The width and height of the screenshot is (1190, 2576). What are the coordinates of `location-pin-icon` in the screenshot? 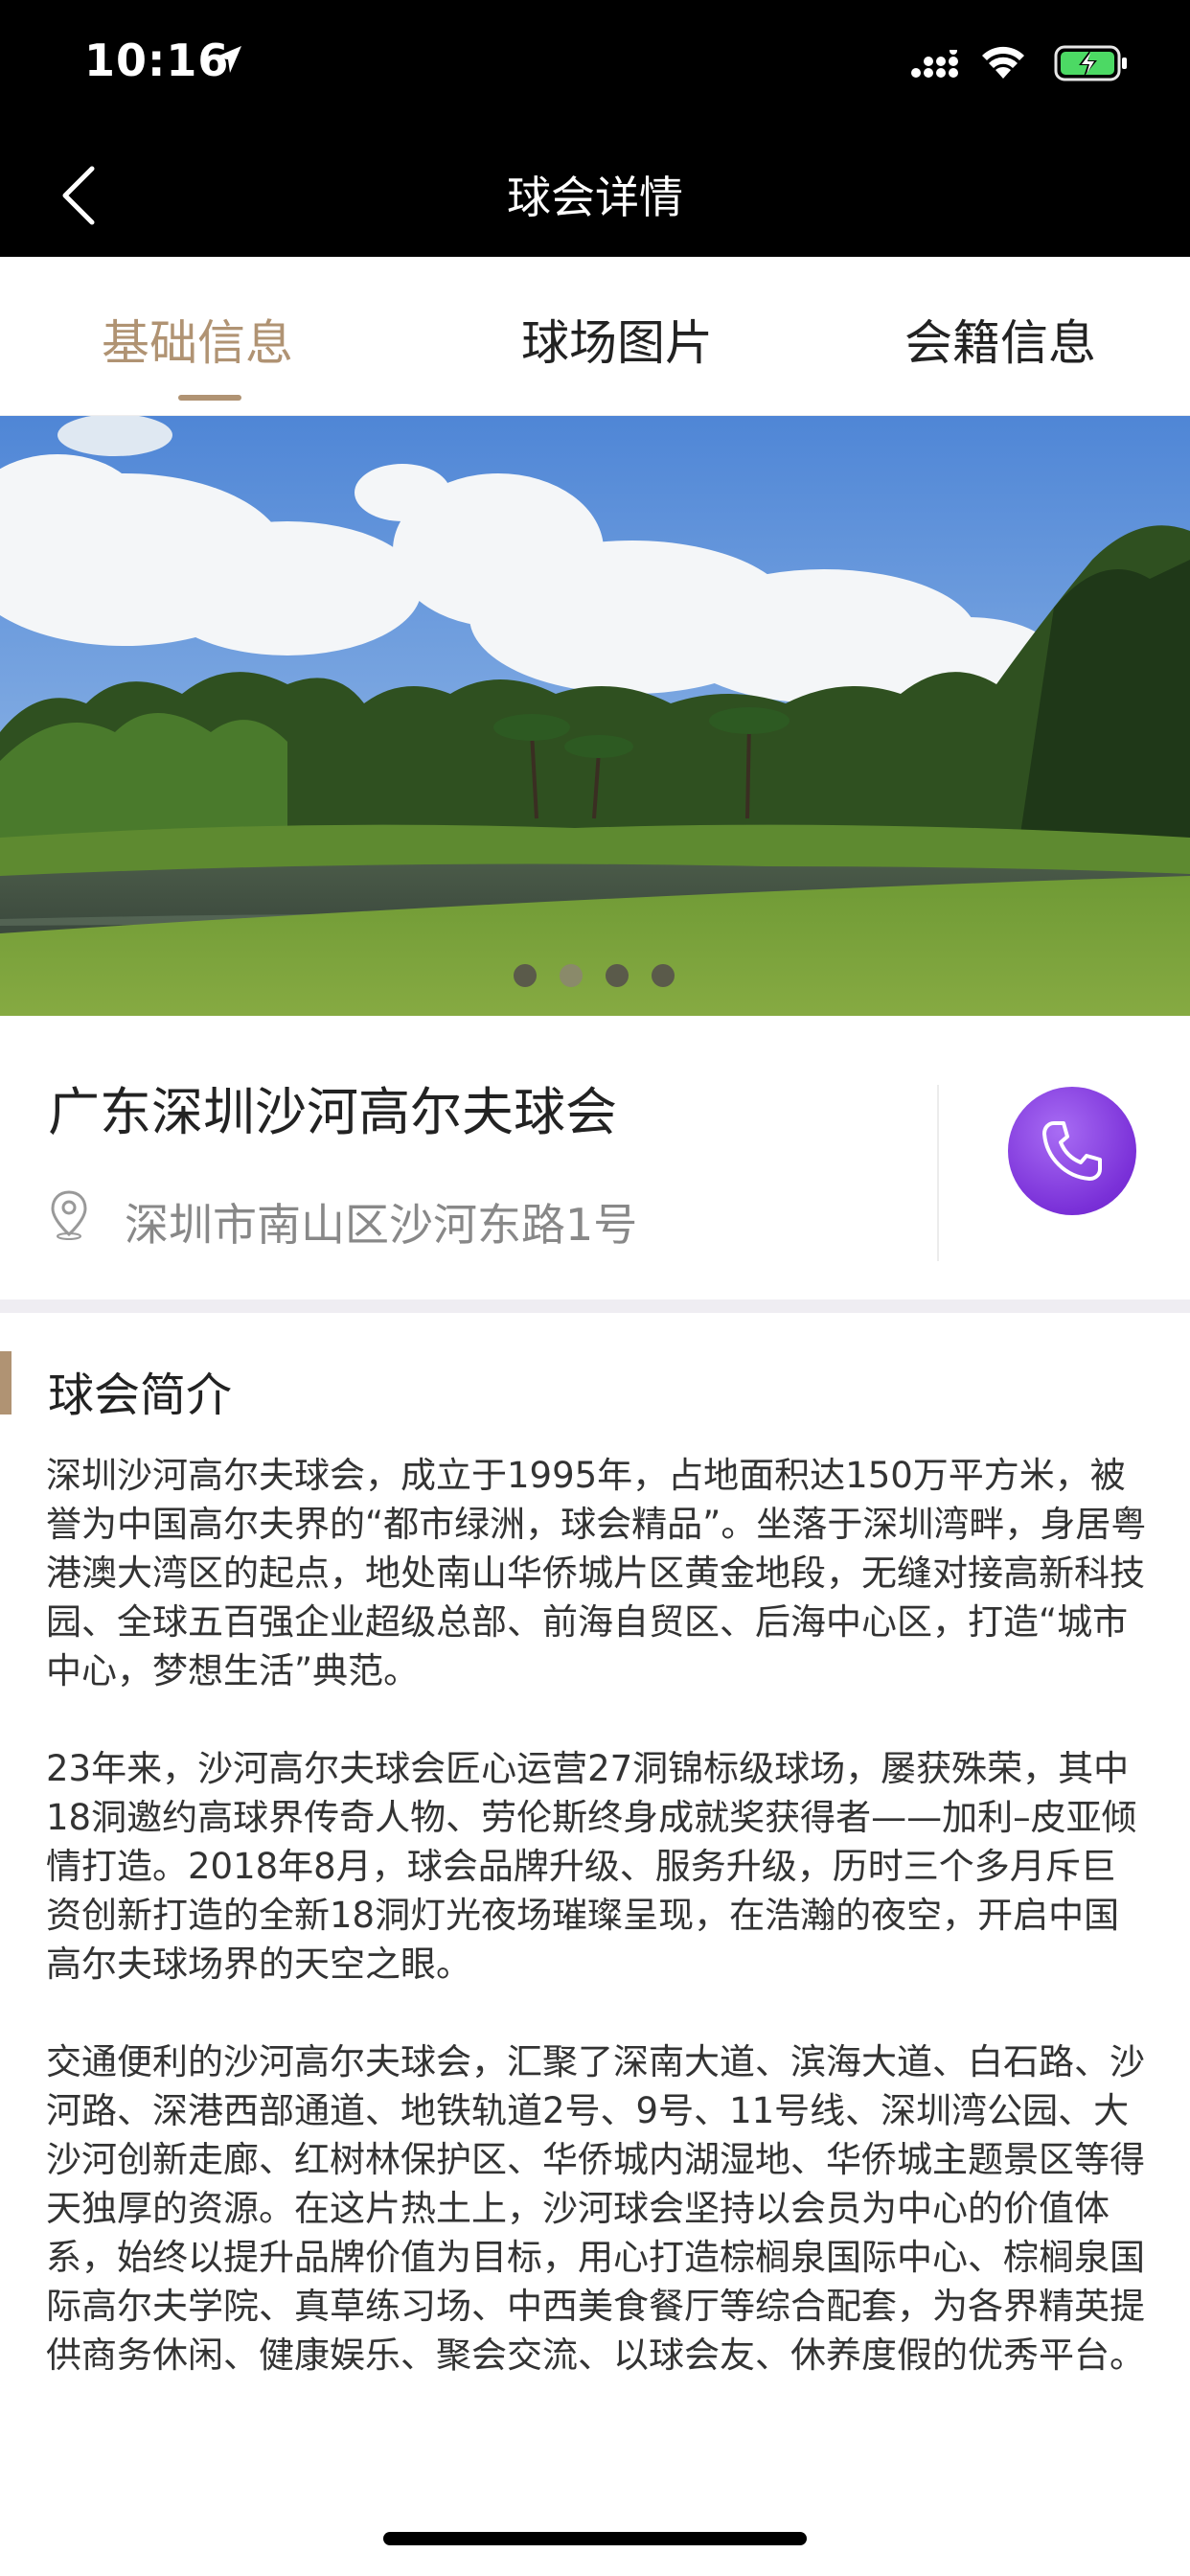 It's located at (69, 1216).